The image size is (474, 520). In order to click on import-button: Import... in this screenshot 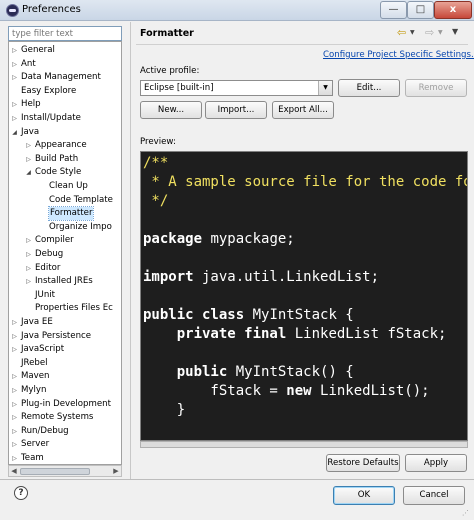, I will do `click(236, 110)`.